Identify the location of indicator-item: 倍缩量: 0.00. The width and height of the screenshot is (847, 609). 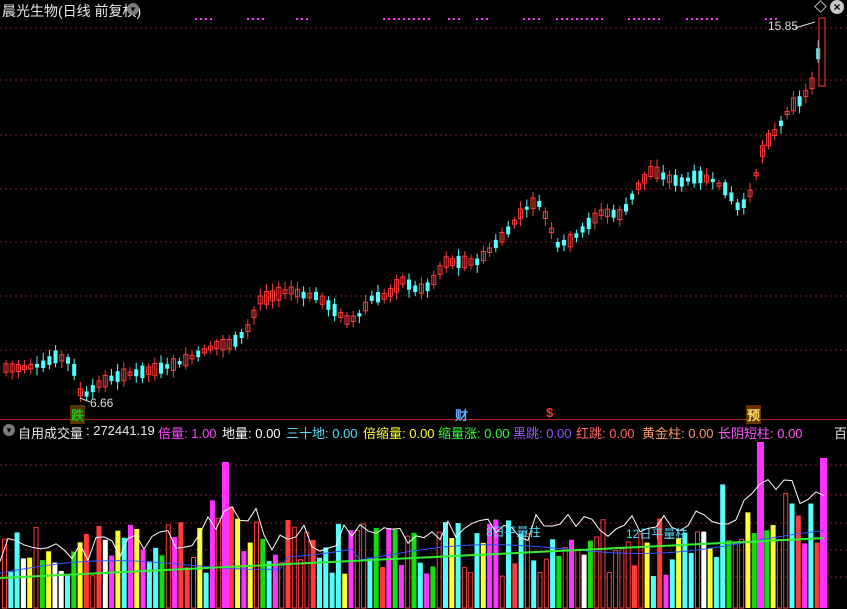
(399, 433).